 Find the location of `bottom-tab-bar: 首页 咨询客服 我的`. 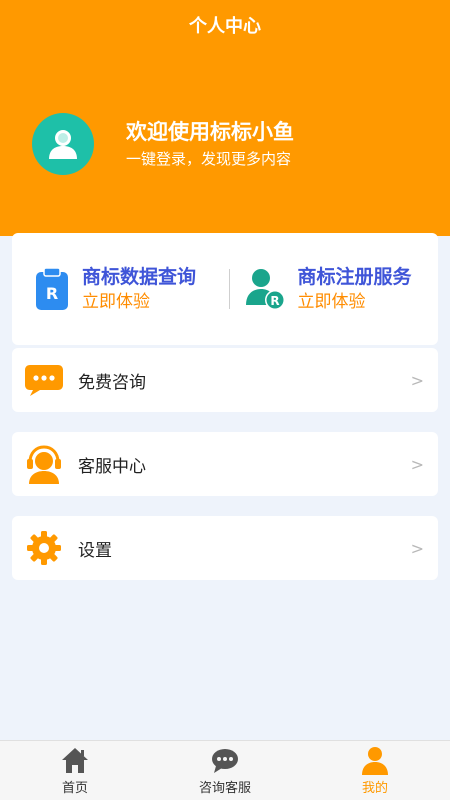

bottom-tab-bar: 首页 咨询客服 我的 is located at coordinates (225, 770).